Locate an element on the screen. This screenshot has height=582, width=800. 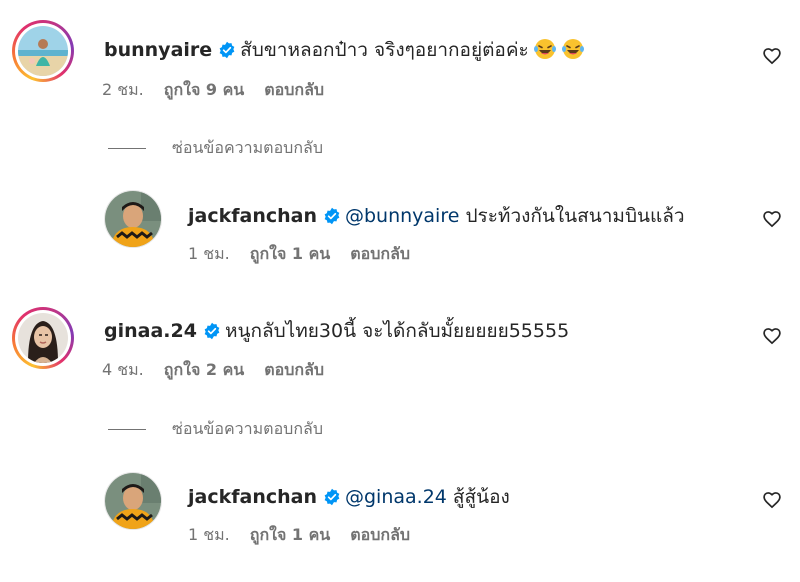
avatar-ginaa24 is located at coordinates (43, 338).